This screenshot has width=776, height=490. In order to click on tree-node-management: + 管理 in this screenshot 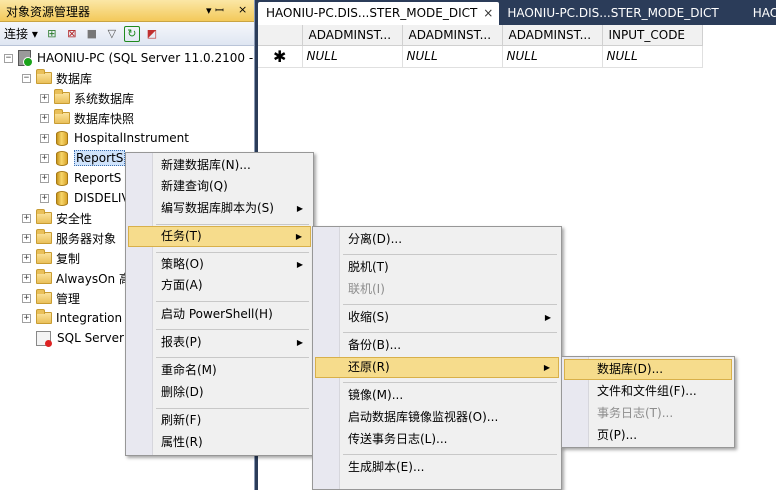, I will do `click(51, 298)`.